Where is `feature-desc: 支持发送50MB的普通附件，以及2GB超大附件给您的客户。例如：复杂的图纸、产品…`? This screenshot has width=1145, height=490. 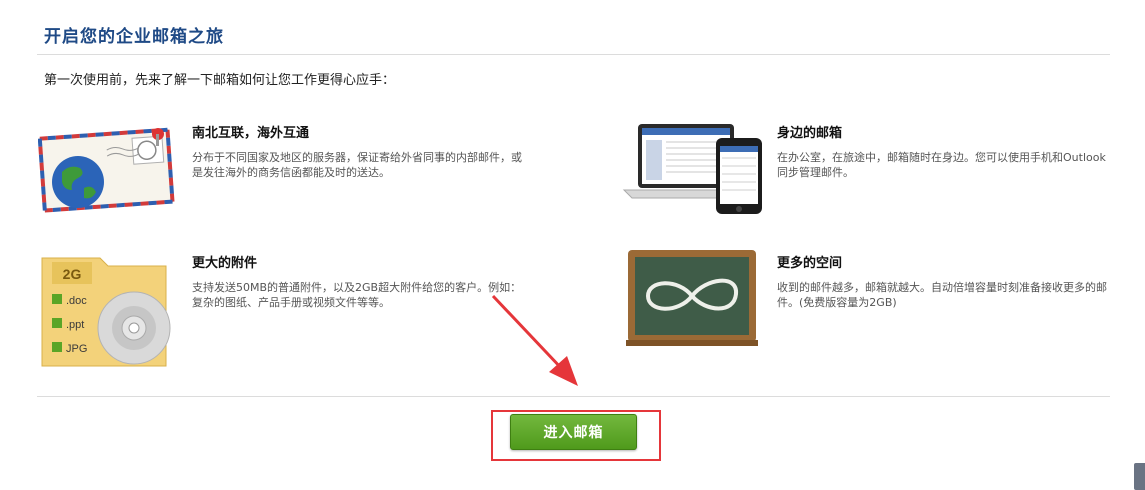 feature-desc: 支持发送50MB的普通附件，以及2GB超大附件给您的客户。例如：复杂的图纸、产品… is located at coordinates (357, 295).